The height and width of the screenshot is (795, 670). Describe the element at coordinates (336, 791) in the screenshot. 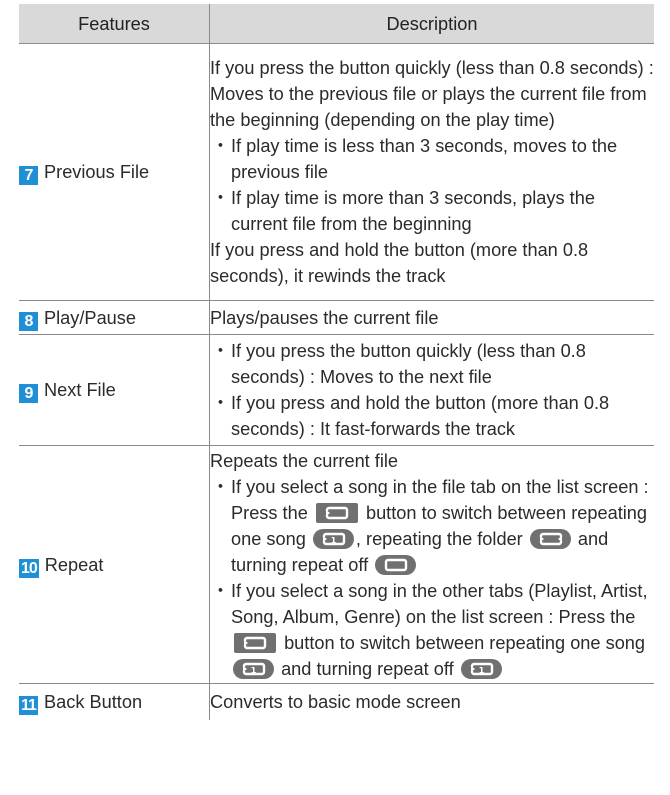

I see `page-edge` at that location.